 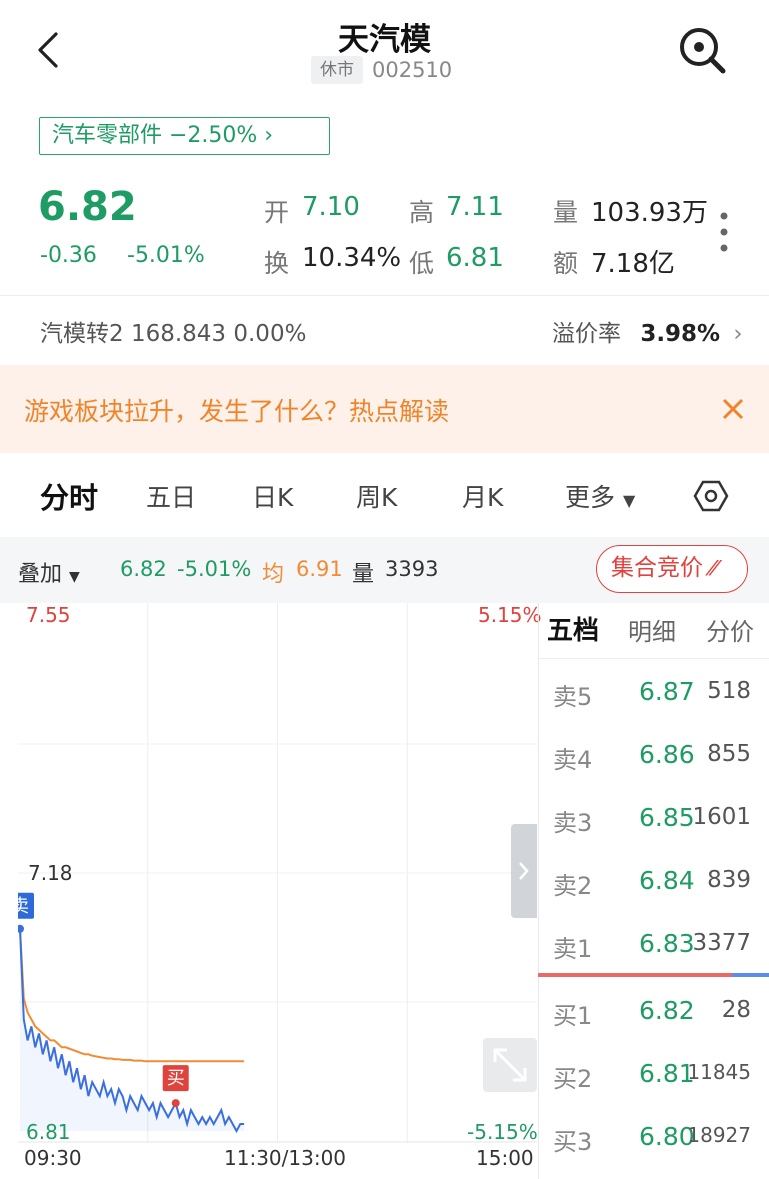 What do you see at coordinates (87, 207) in the screenshot?
I see `current-price: 6.82` at bounding box center [87, 207].